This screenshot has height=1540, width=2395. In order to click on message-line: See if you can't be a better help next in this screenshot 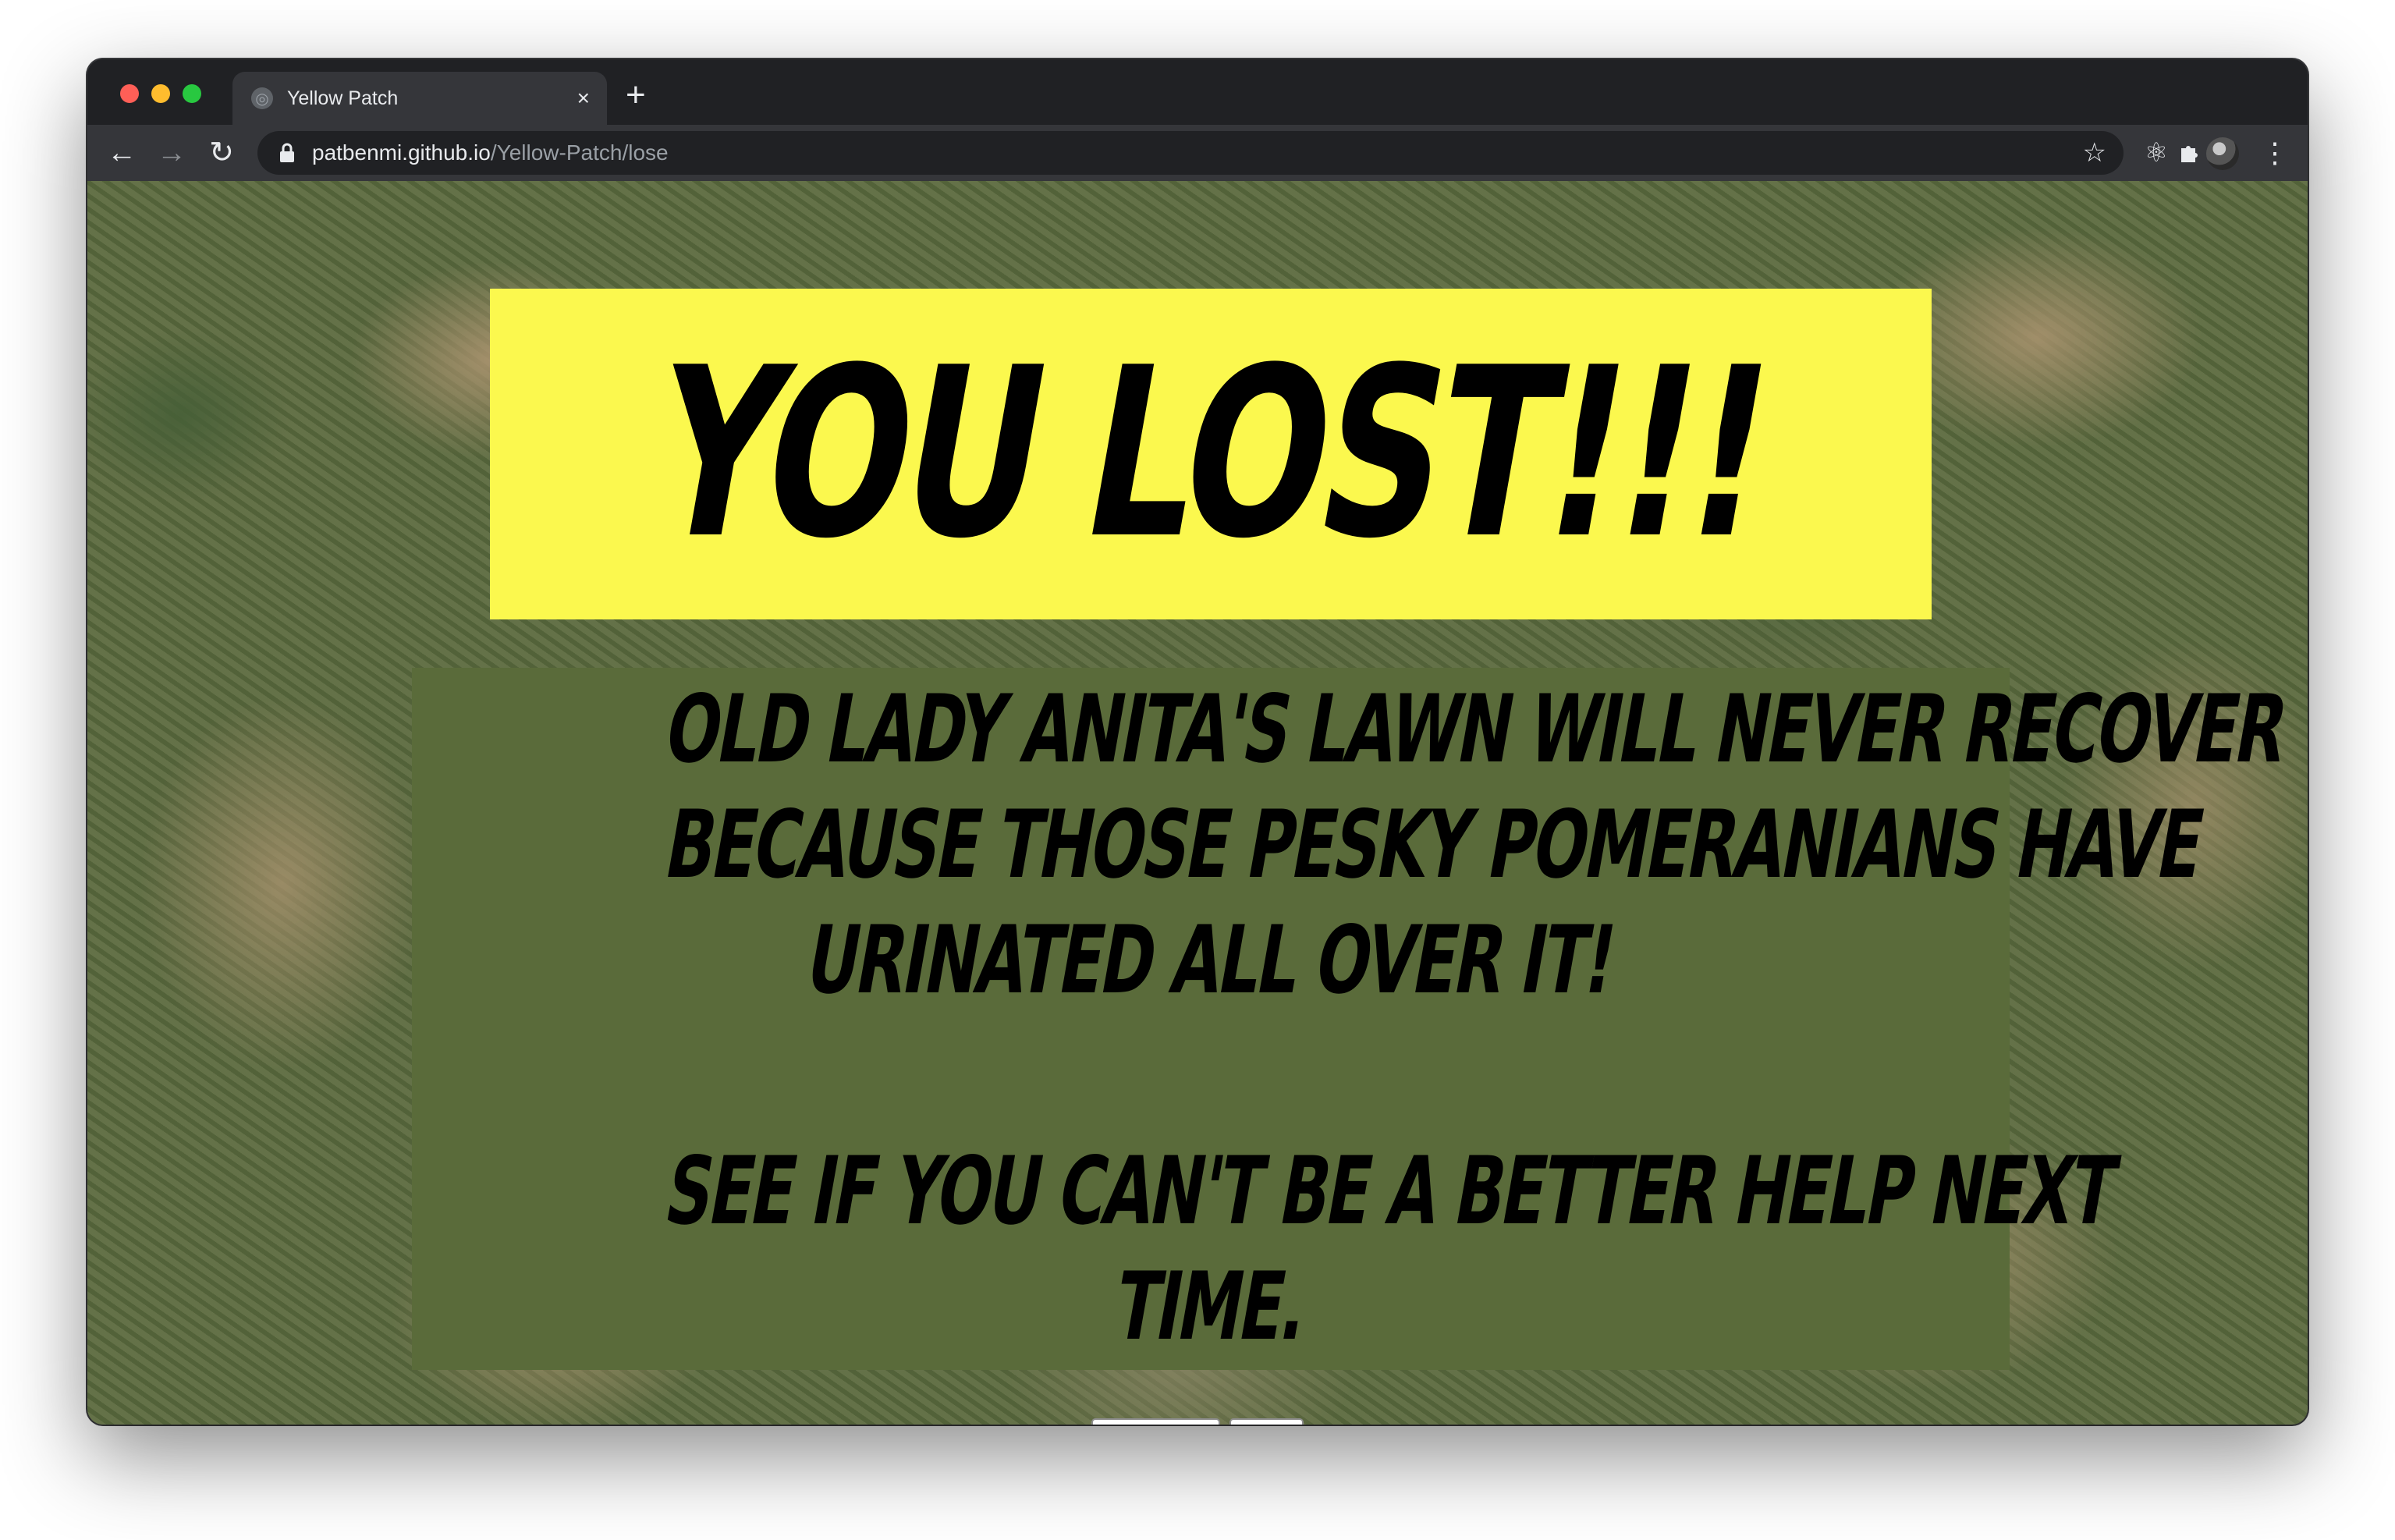, I will do `click(1391, 1191)`.